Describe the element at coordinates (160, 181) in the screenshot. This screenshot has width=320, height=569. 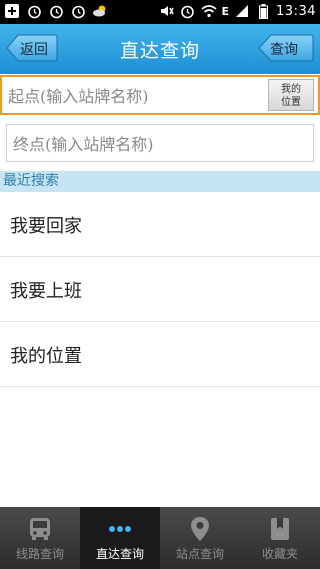
I see `recent-searches-header: 最近搜索` at that location.